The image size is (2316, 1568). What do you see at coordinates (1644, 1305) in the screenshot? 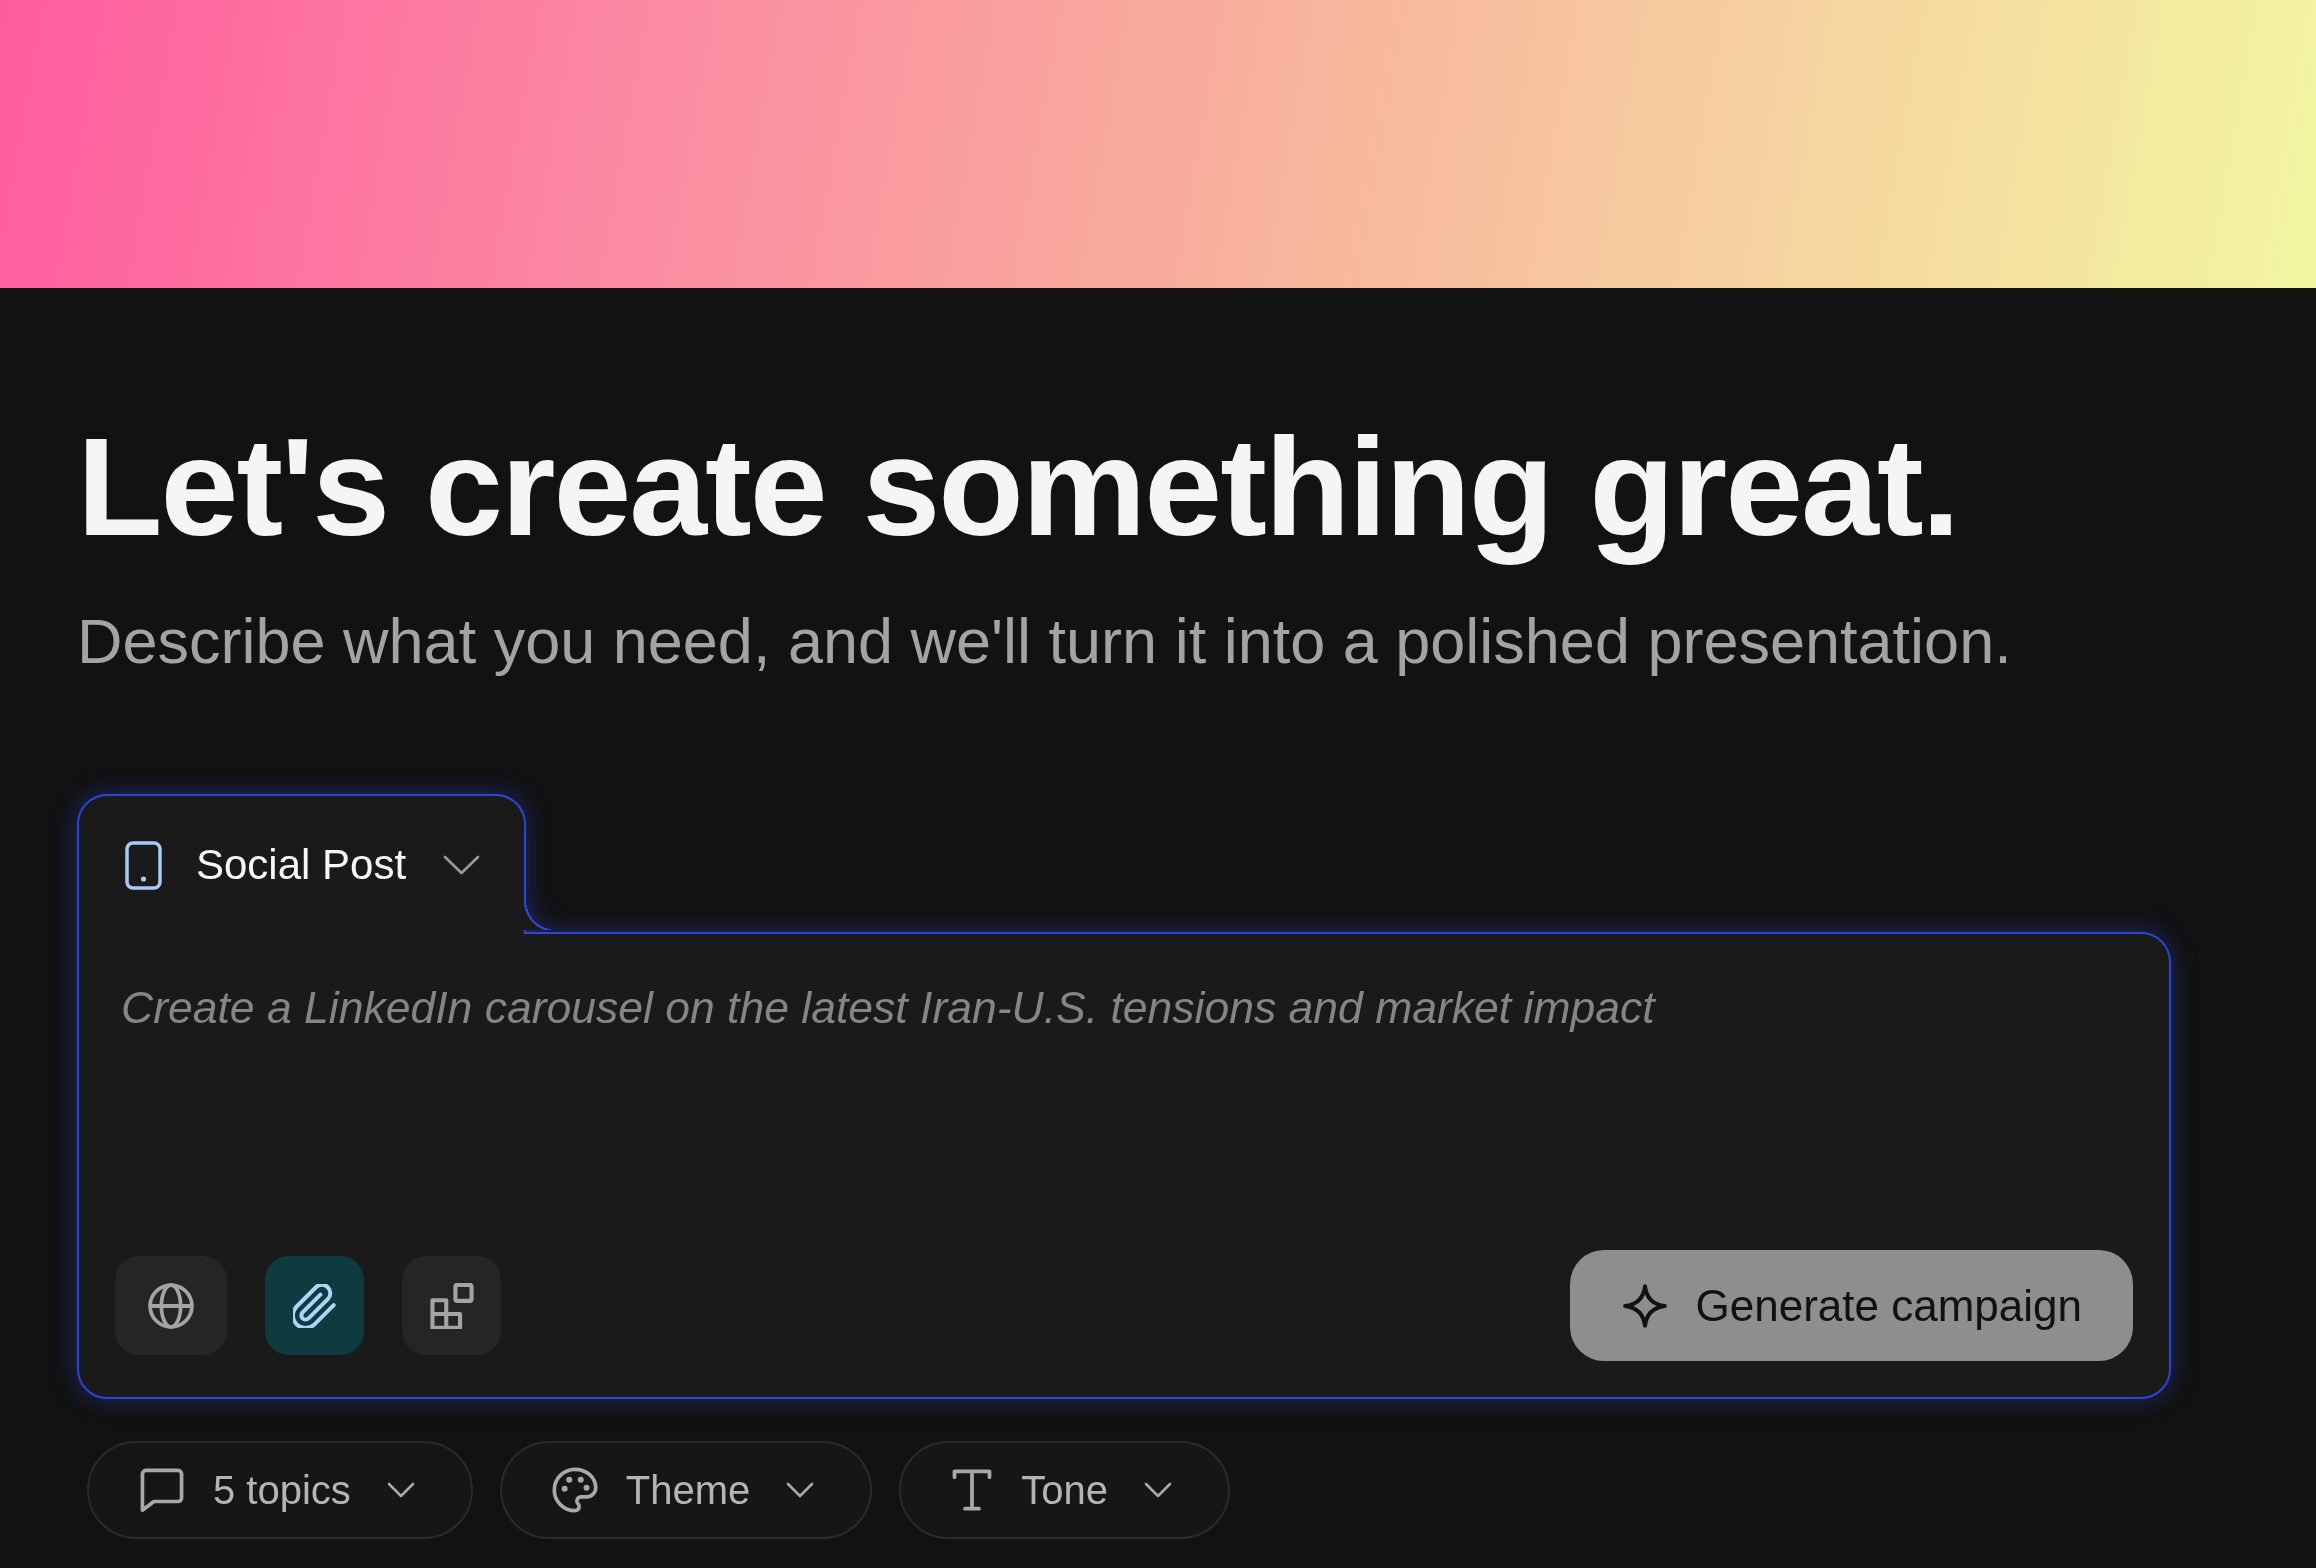
I see `sparkle-icon` at bounding box center [1644, 1305].